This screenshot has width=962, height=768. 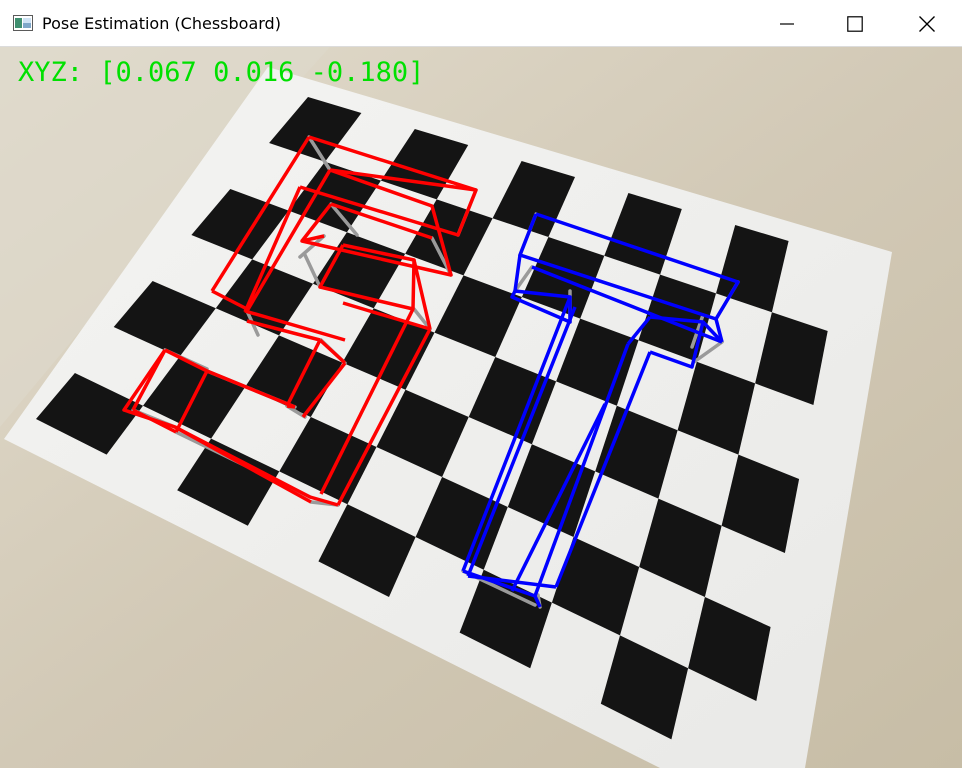 I want to click on close-button, so click(x=927, y=23).